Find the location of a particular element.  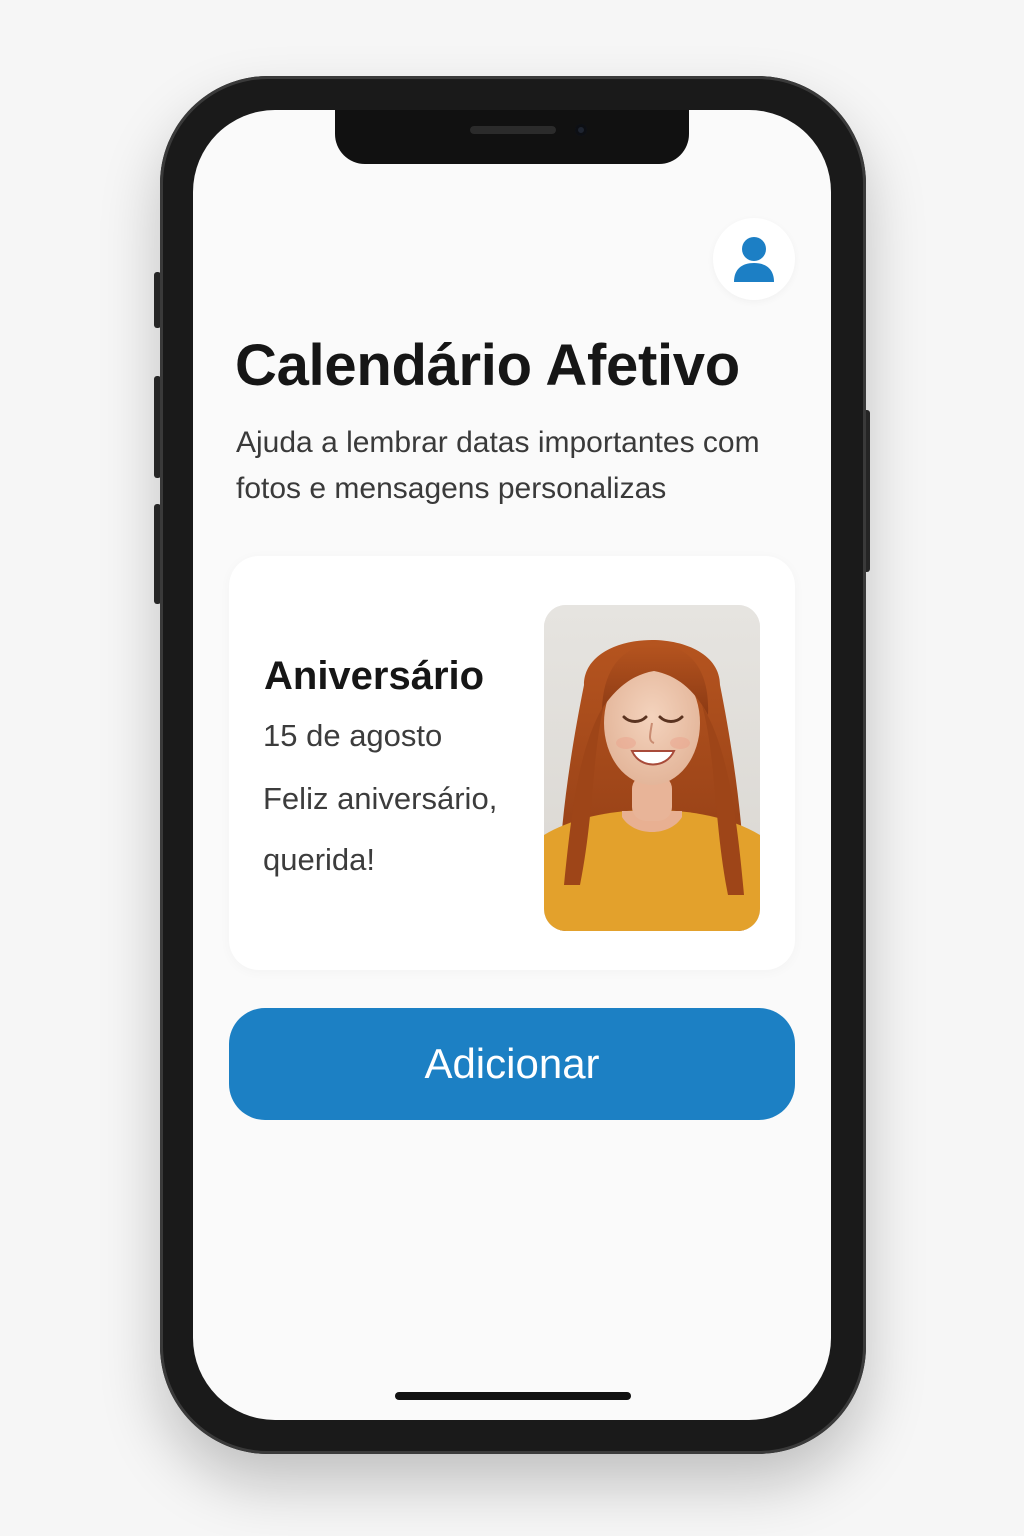

speaker-grille is located at coordinates (513, 130).